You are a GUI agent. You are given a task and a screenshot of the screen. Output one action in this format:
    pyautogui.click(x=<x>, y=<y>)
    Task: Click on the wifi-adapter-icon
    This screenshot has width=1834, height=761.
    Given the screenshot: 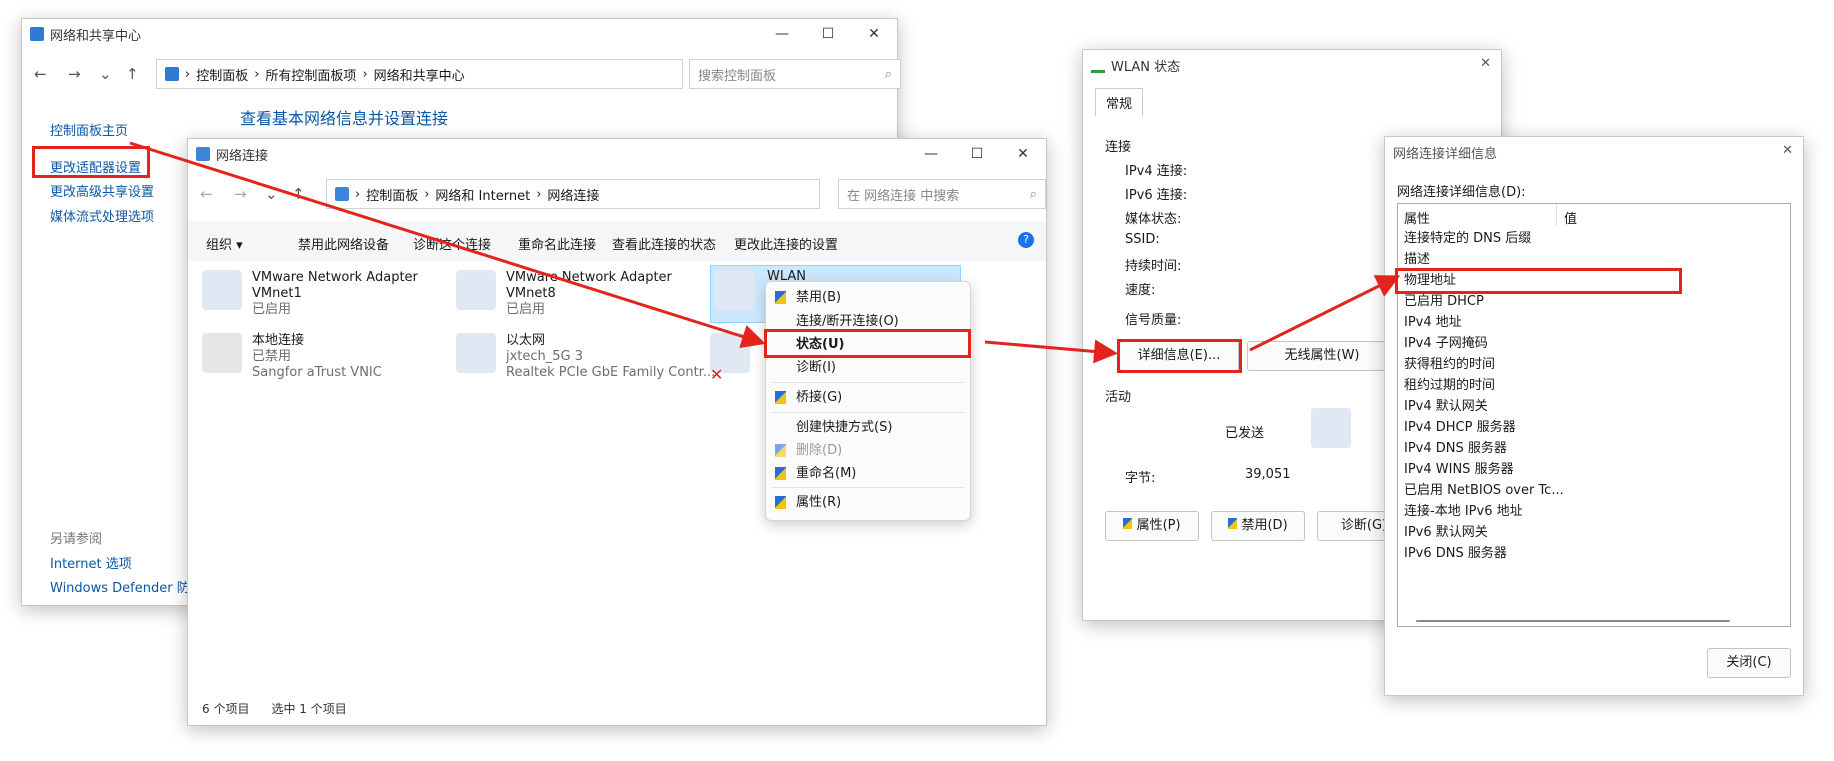 What is the action you would take?
    pyautogui.click(x=735, y=290)
    